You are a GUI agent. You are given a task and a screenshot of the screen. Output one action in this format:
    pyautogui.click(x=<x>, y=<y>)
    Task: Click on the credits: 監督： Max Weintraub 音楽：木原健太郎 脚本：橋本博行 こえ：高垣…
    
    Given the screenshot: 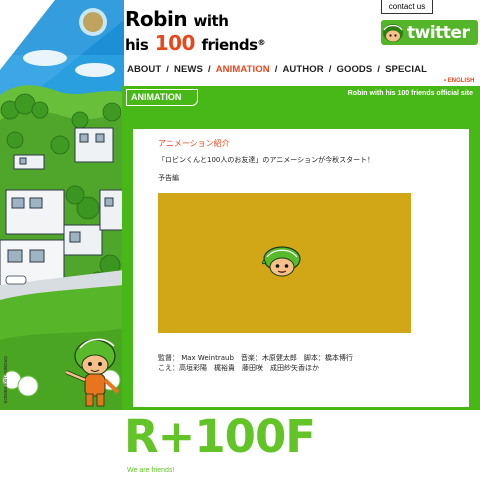 What is the action you would take?
    pyautogui.click(x=255, y=363)
    